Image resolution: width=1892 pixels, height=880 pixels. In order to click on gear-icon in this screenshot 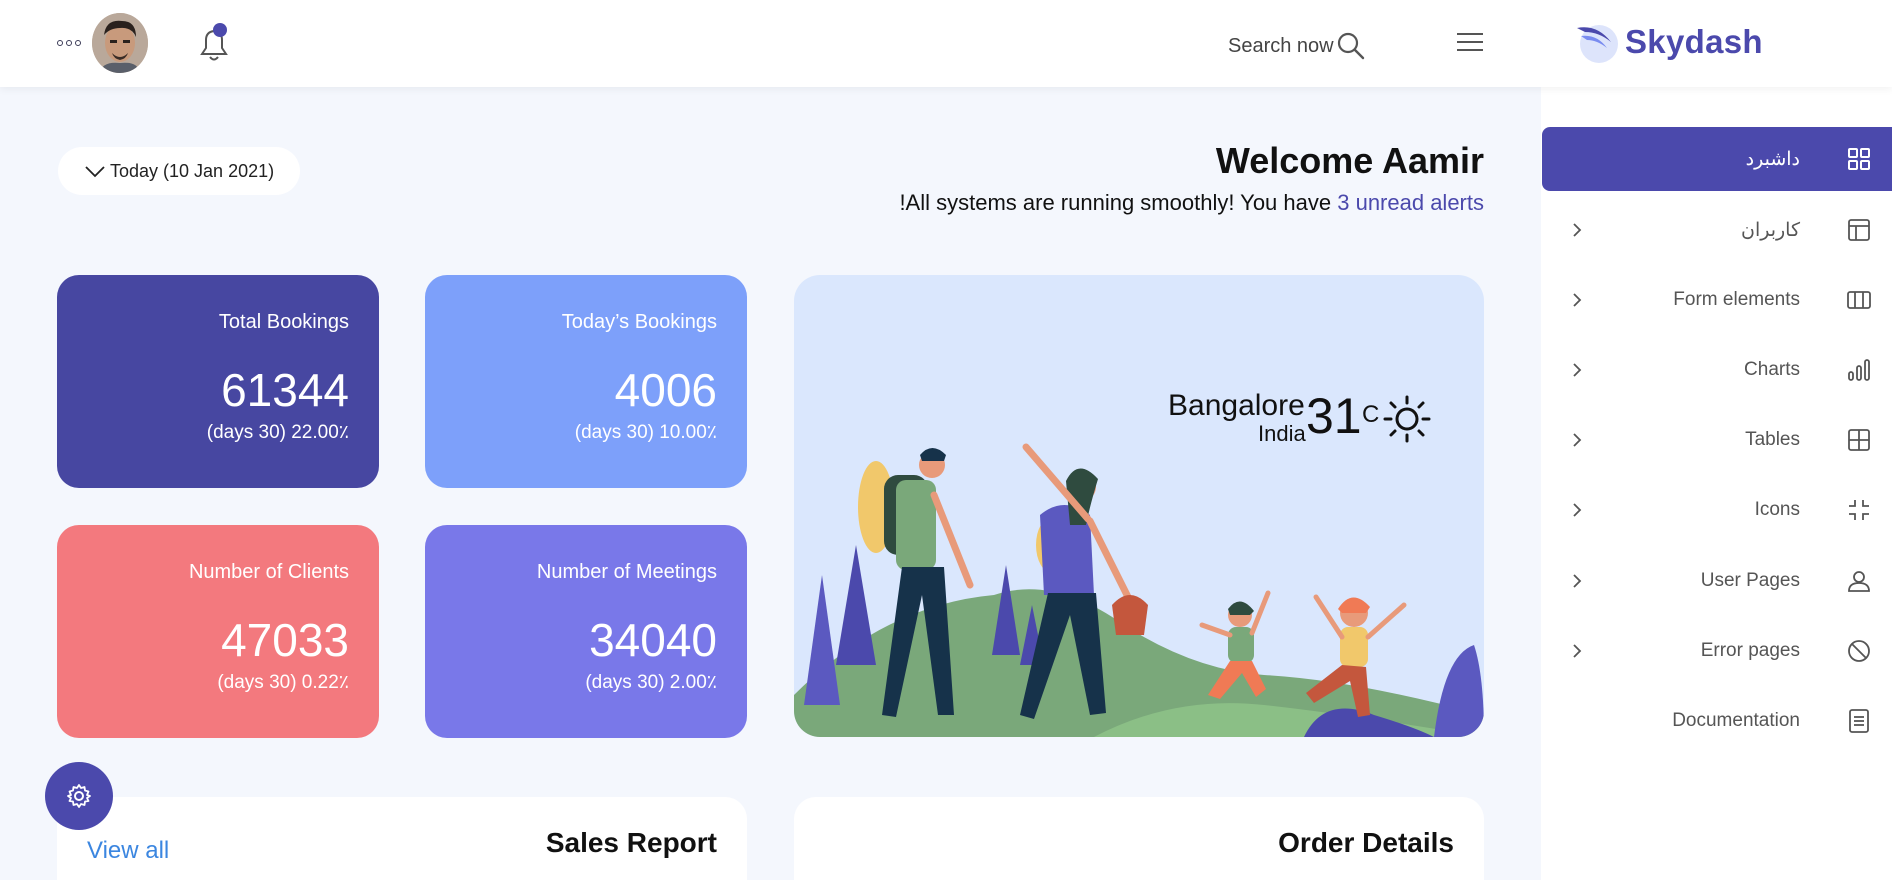, I will do `click(79, 796)`.